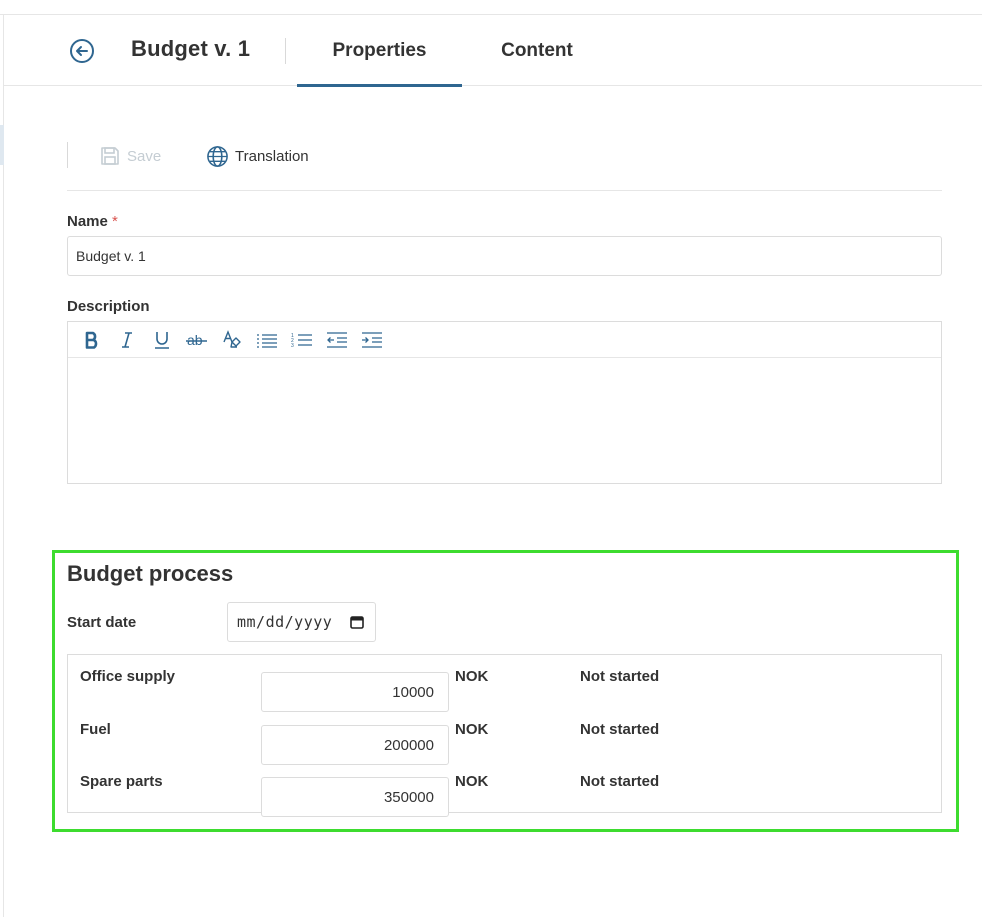  I want to click on strikethrough-button: ab, so click(196, 340).